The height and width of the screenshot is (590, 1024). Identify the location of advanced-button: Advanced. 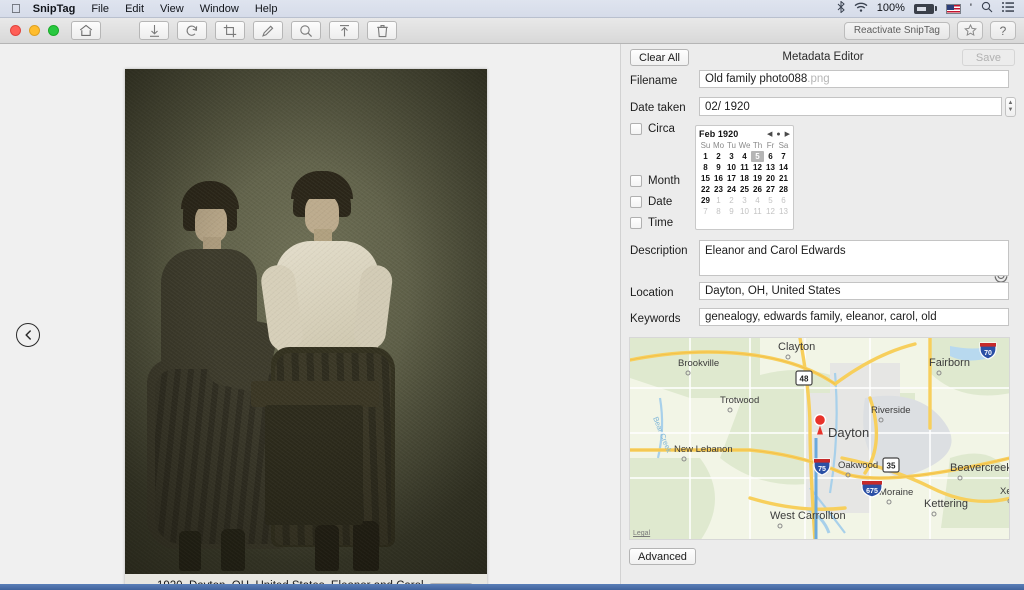
(662, 556).